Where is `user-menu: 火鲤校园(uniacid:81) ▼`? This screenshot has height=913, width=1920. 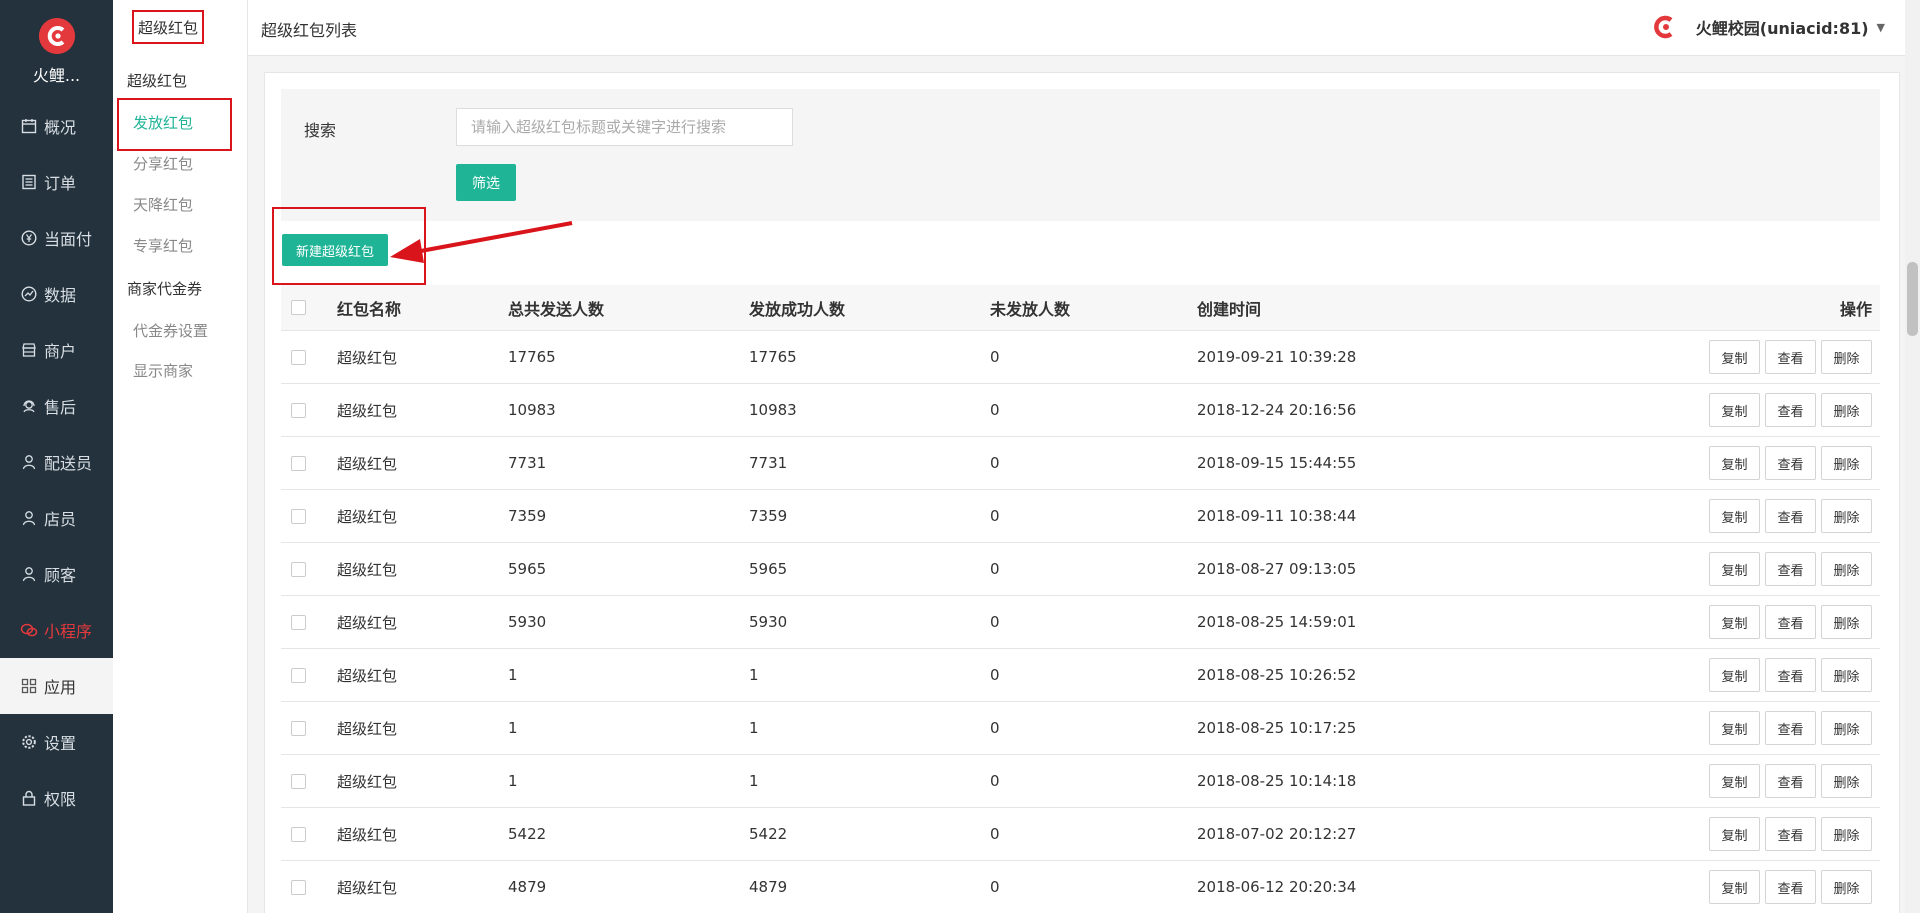 user-menu: 火鲤校园(uniacid:81) ▼ is located at coordinates (1768, 27).